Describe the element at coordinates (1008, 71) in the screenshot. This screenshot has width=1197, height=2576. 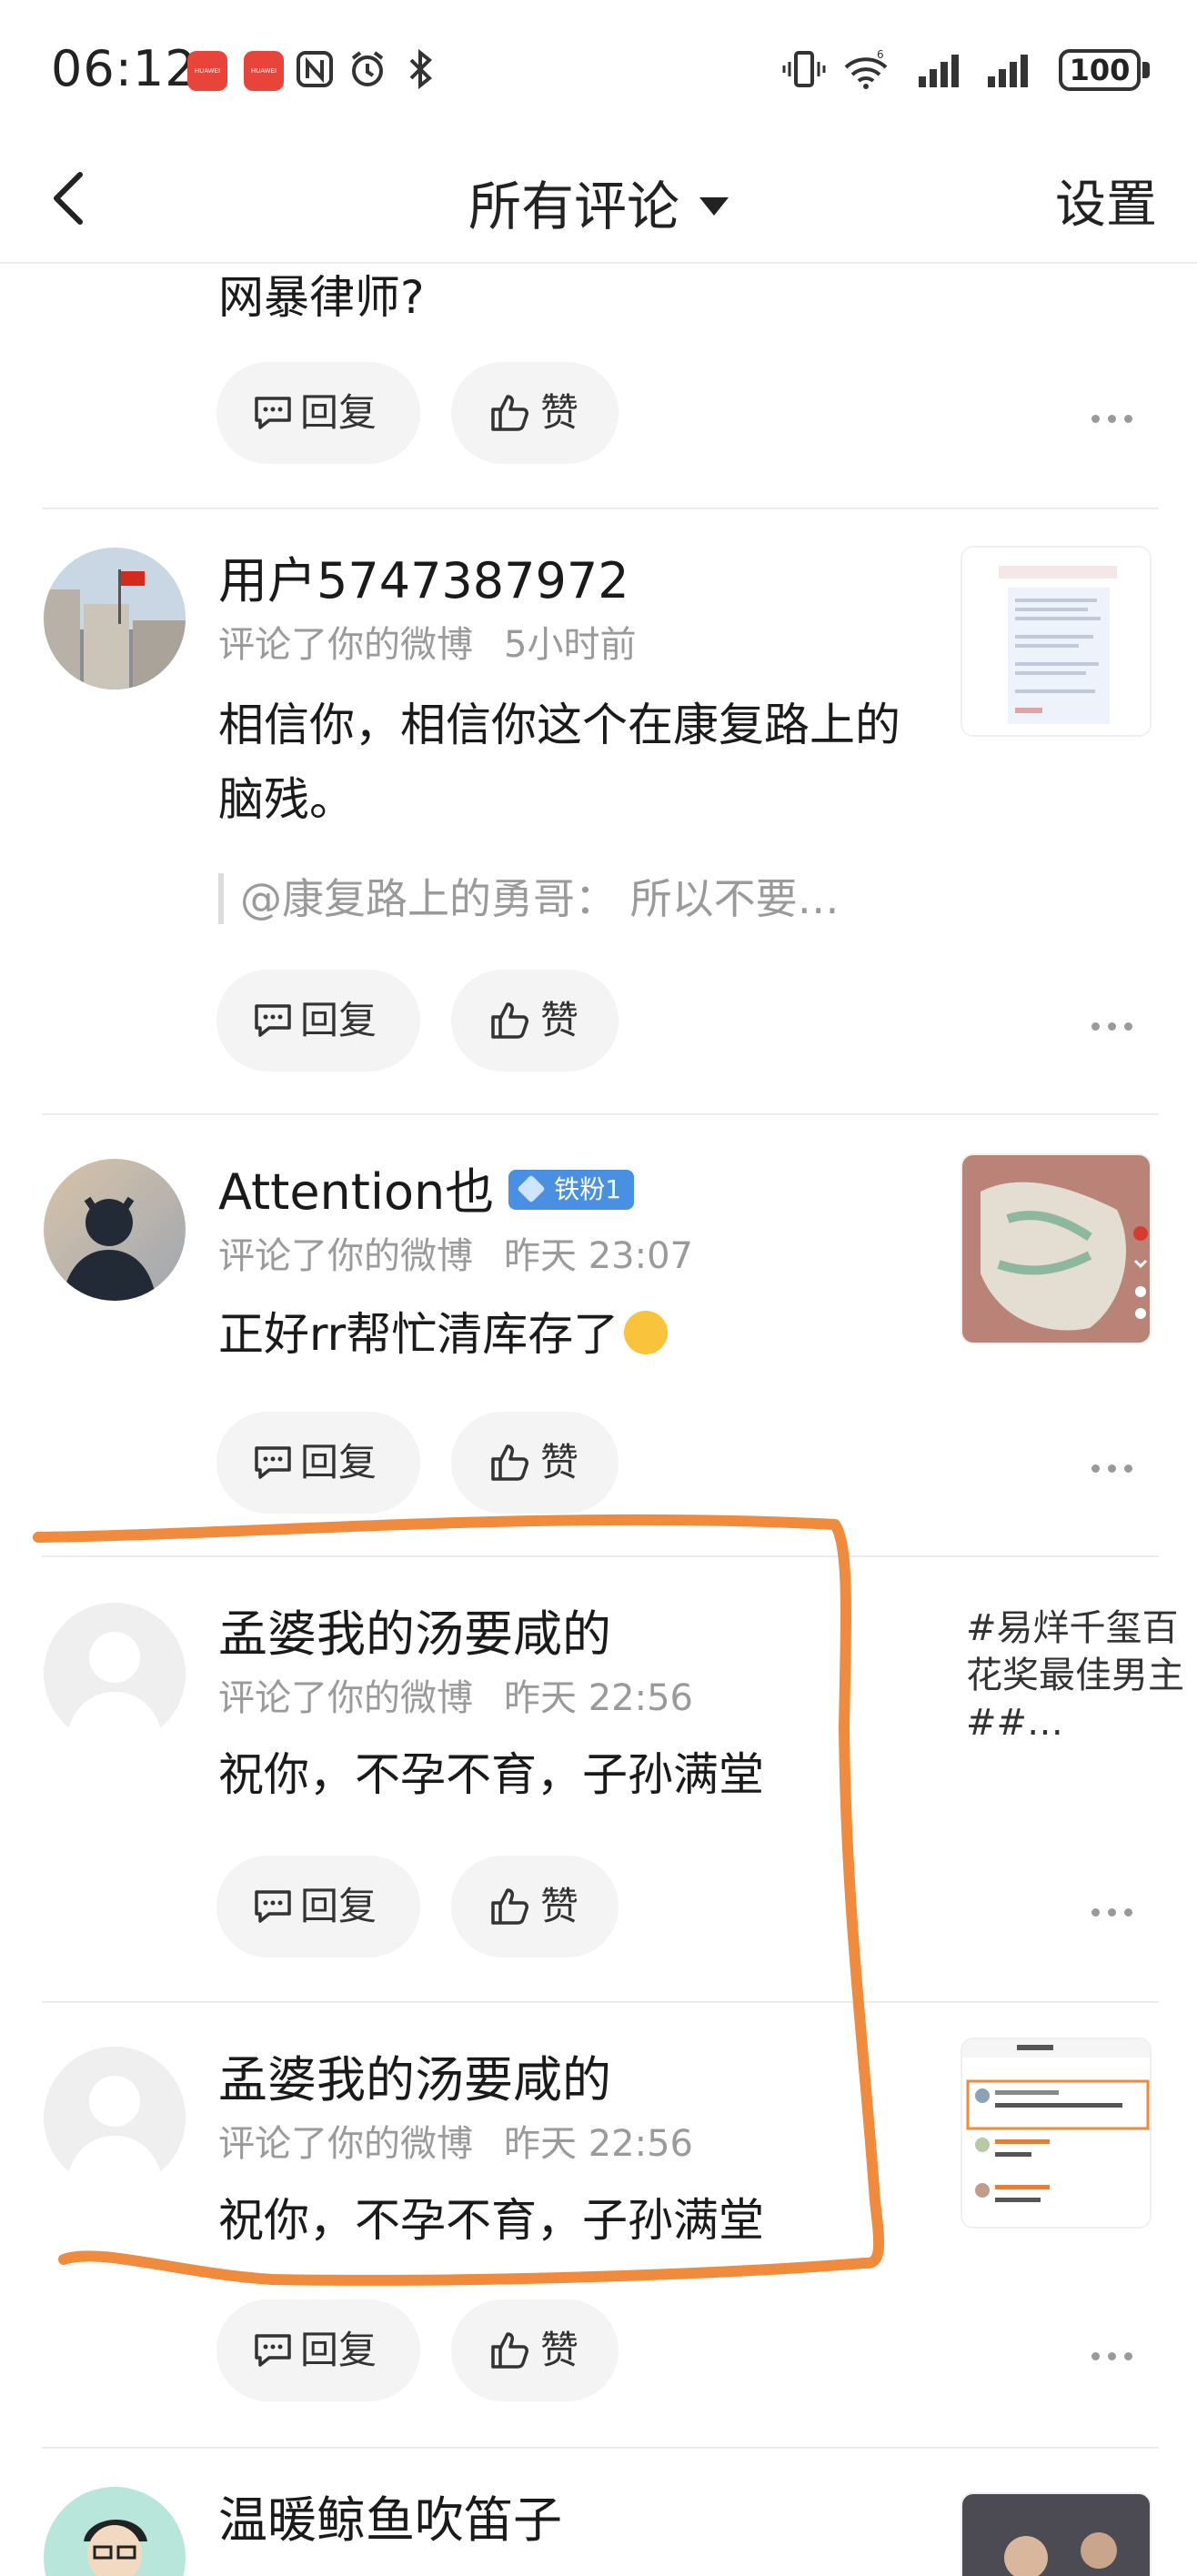
I see `signal-icon-sim2` at that location.